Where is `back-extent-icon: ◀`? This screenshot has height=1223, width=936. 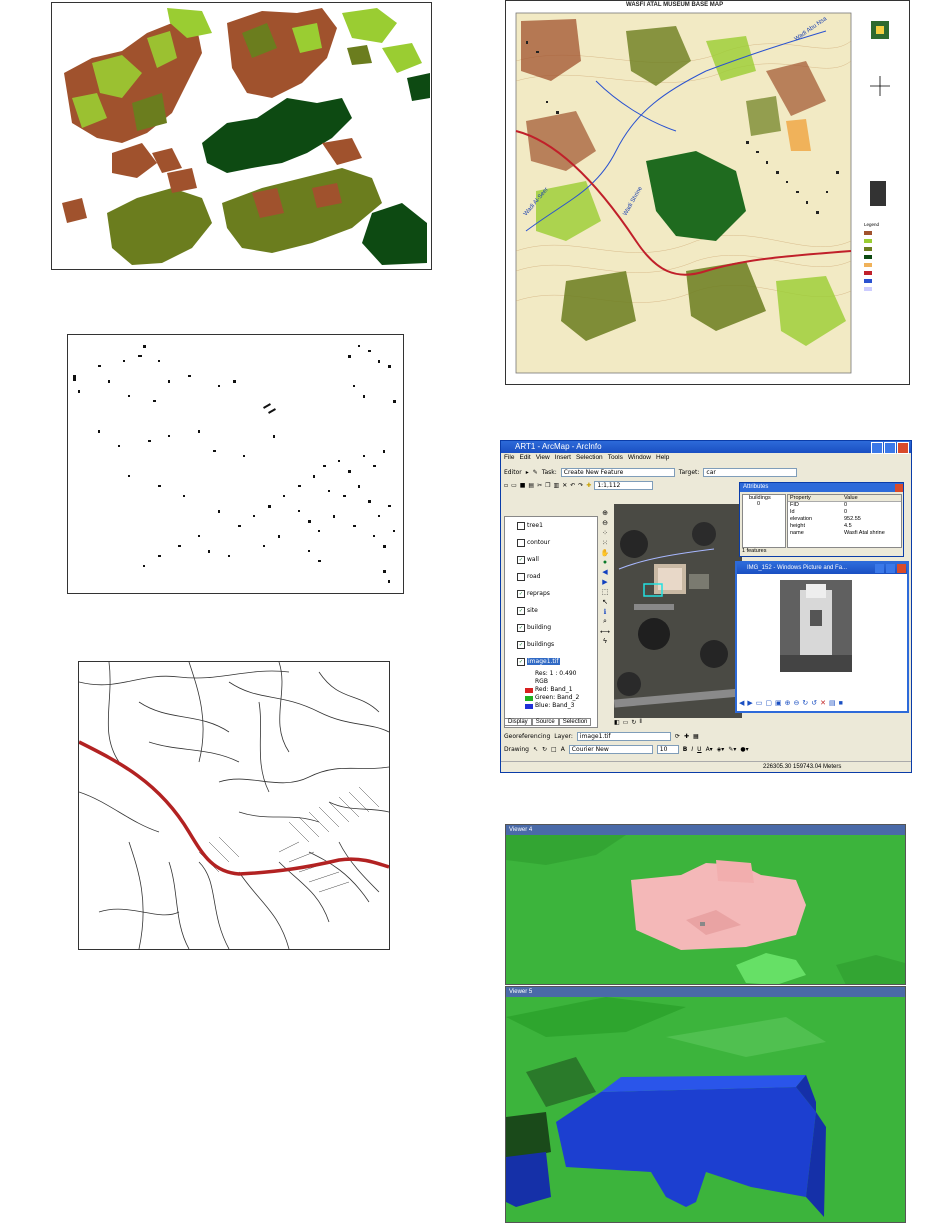 back-extent-icon: ◀ is located at coordinates (604, 572).